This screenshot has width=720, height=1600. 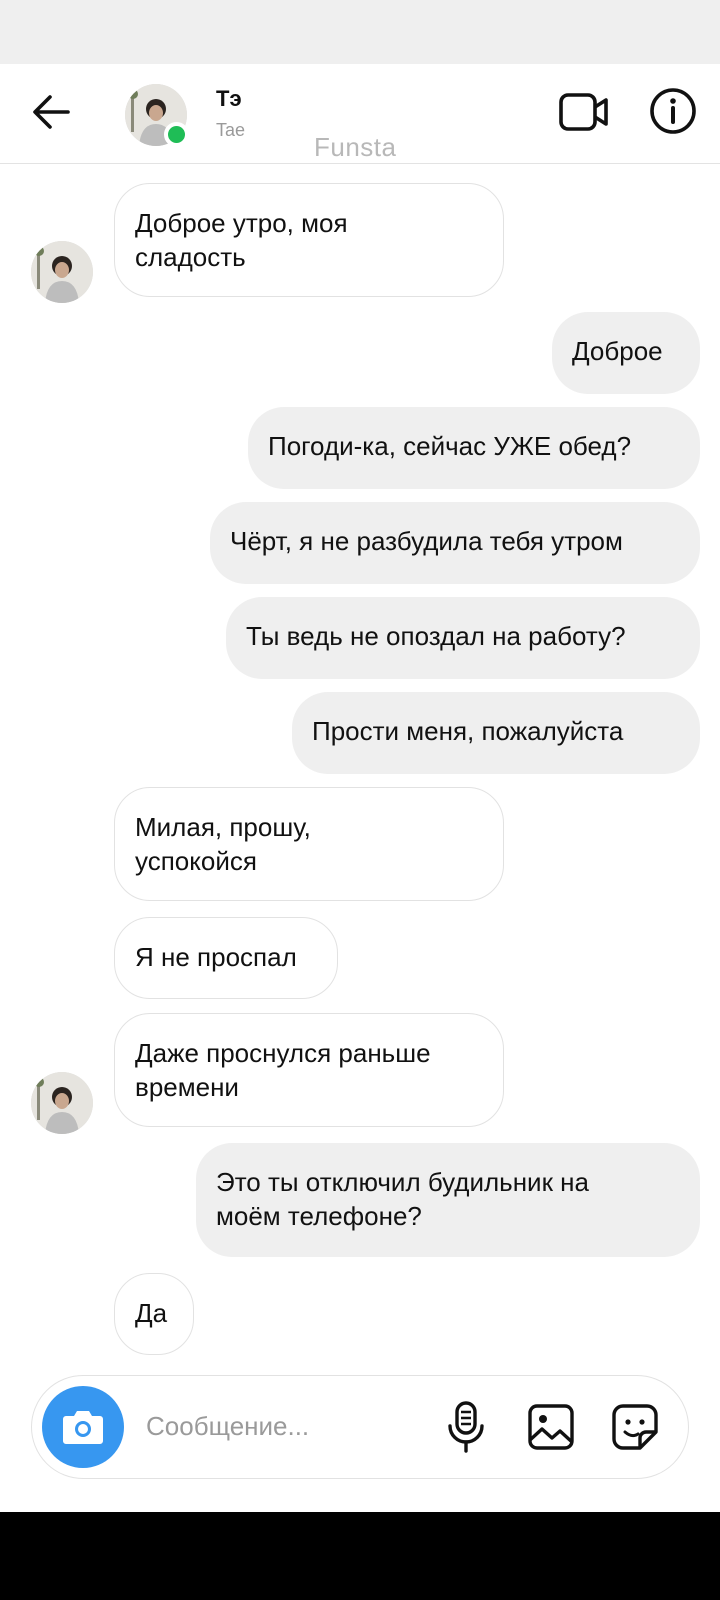 What do you see at coordinates (355, 147) in the screenshot?
I see `watermark-text: Funsta` at bounding box center [355, 147].